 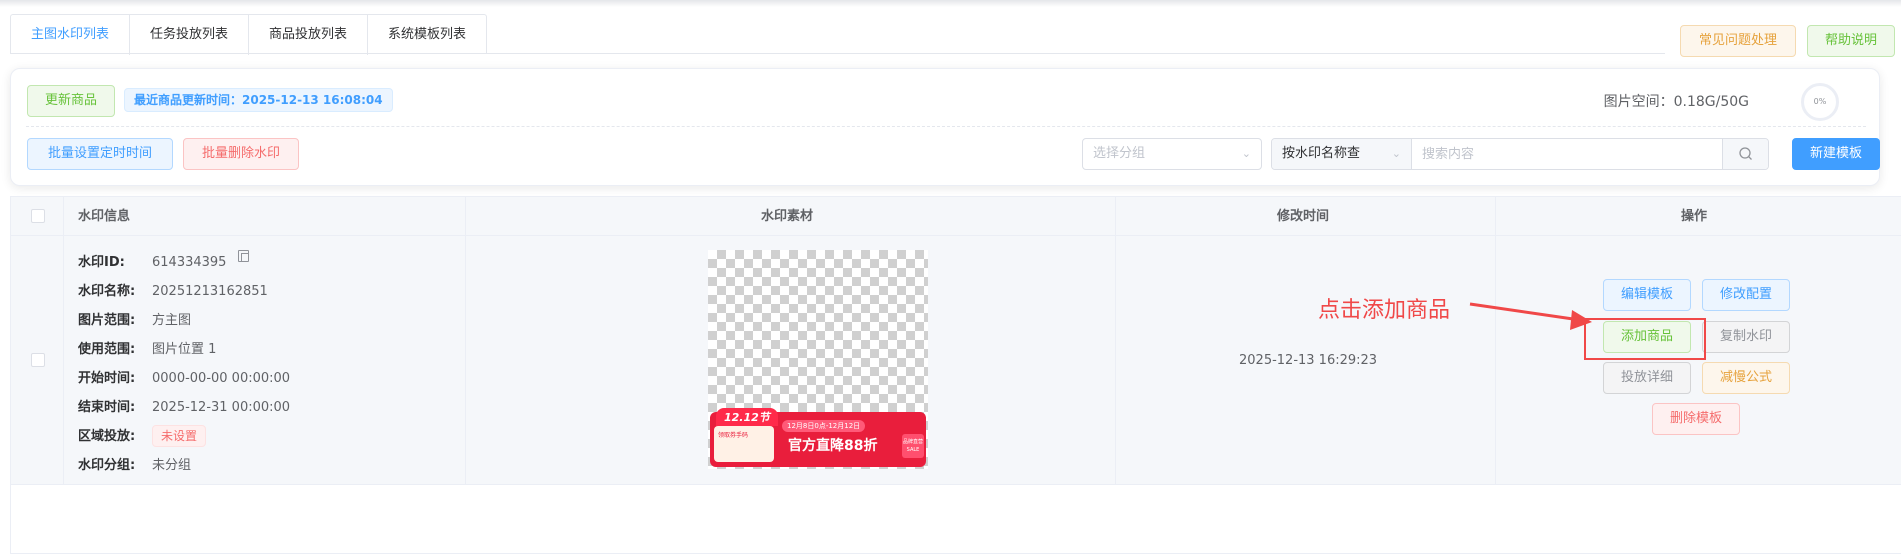 What do you see at coordinates (1694, 216) in the screenshot?
I see `col-actions: 操作` at bounding box center [1694, 216].